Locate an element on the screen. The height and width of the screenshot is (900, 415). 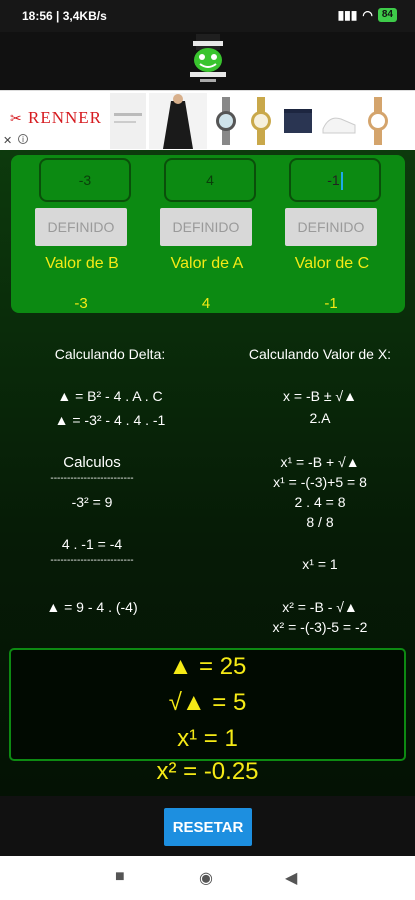
home-icon: ◉ is located at coordinates (206, 878).